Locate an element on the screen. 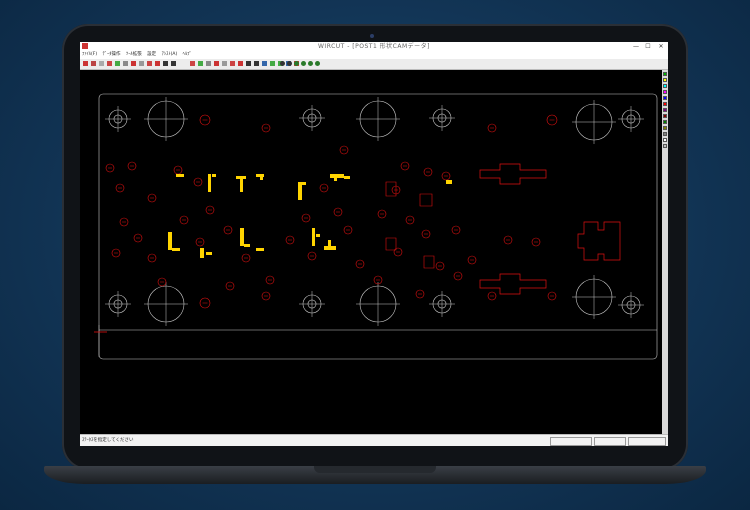 This screenshot has height=510, width=750. open-icon is located at coordinates (85, 63).